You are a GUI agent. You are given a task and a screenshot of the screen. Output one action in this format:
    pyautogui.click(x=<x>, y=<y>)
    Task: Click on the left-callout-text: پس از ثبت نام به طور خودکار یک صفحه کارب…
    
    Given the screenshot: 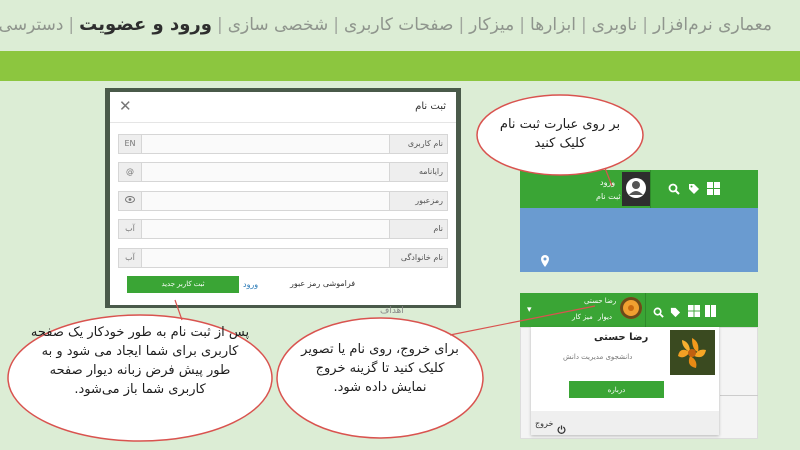 What is the action you would take?
    pyautogui.click(x=140, y=361)
    